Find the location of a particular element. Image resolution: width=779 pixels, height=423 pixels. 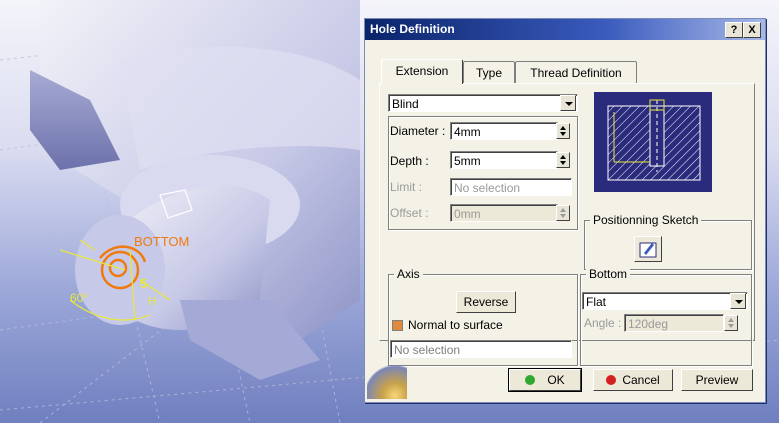

sketch-icon is located at coordinates (648, 250).